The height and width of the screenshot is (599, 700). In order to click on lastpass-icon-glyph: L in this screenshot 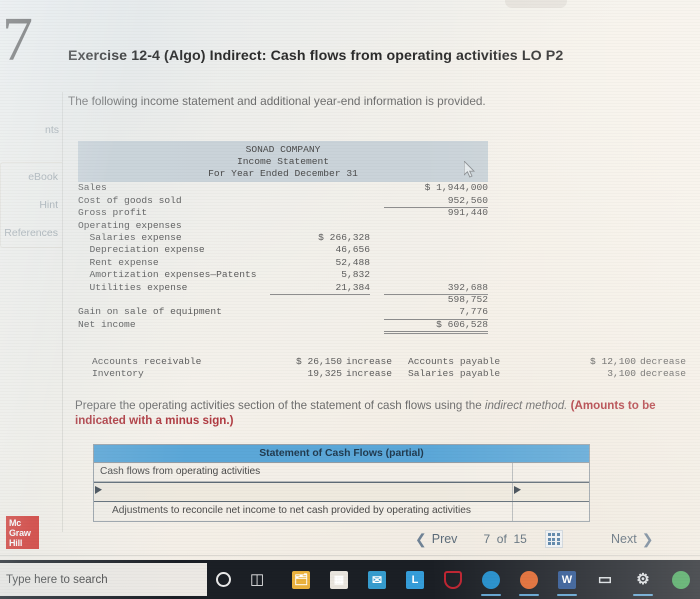, I will do `click(415, 579)`.